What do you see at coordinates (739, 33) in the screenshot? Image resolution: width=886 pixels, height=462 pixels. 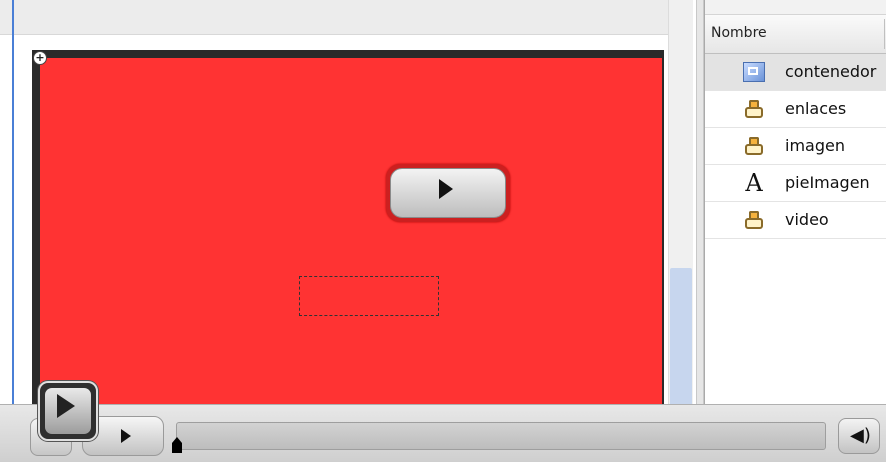 I see `column-header-label: Nombre` at bounding box center [739, 33].